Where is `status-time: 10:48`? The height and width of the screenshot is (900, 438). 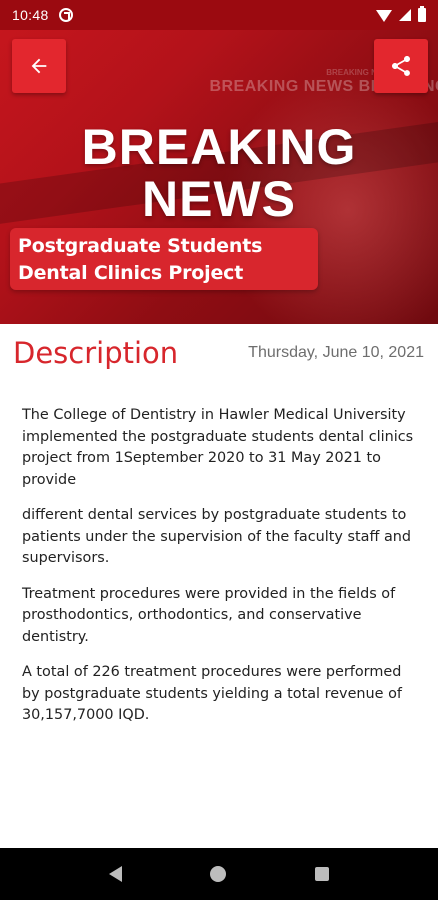 status-time: 10:48 is located at coordinates (30, 15).